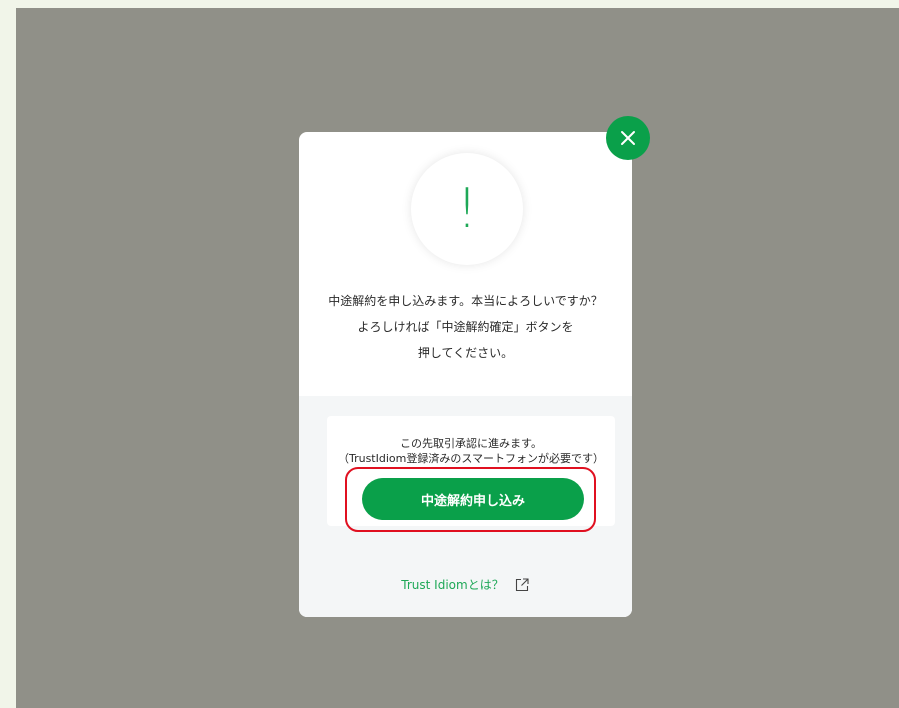  What do you see at coordinates (452, 584) in the screenshot?
I see `trust-idiom-link-label: Trust Idiomとは？` at bounding box center [452, 584].